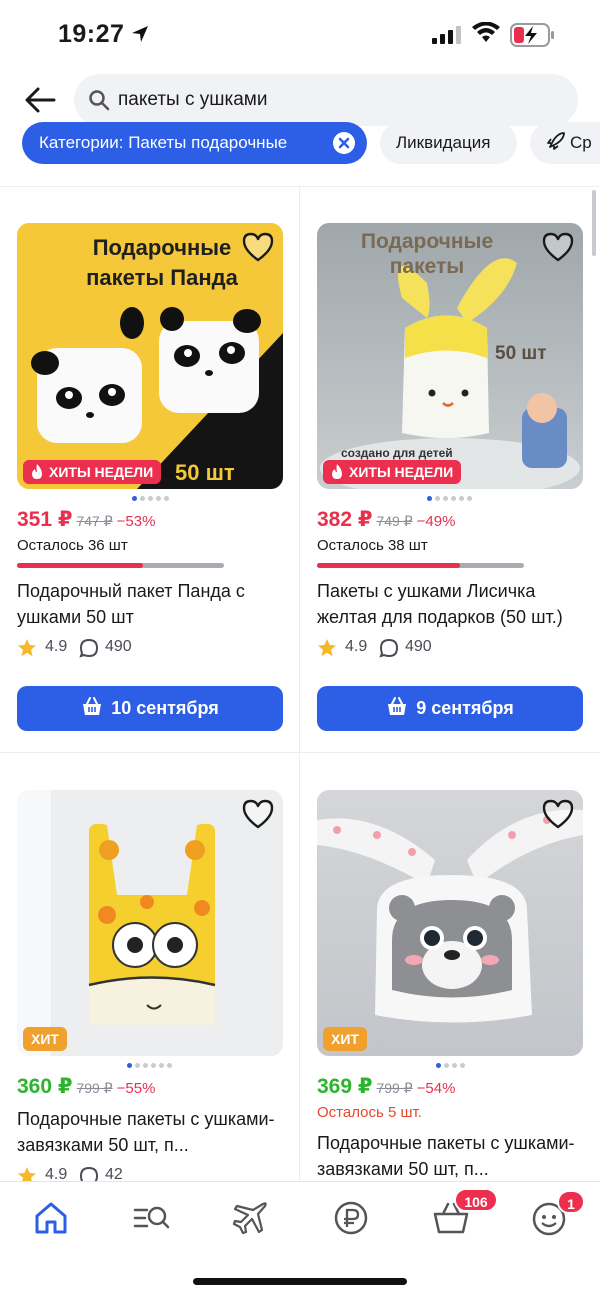 The width and height of the screenshot is (600, 1297). Describe the element at coordinates (394, 521) in the screenshot. I see `old-price: 749 ₽` at that location.